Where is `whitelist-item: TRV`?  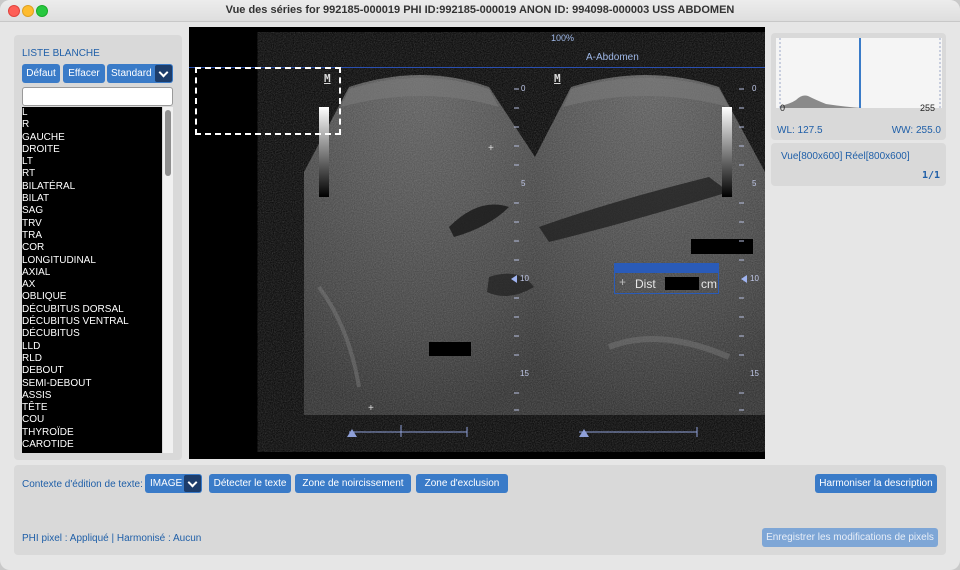
whitelist-item: TRV is located at coordinates (92, 224).